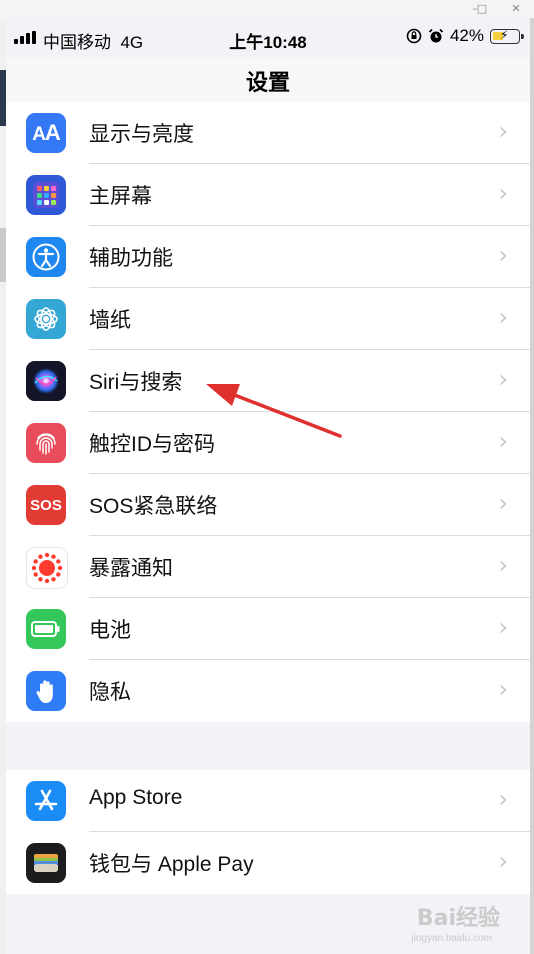 The image size is (534, 954). Describe the element at coordinates (110, 692) in the screenshot. I see `settings-row-label: 隐私` at that location.